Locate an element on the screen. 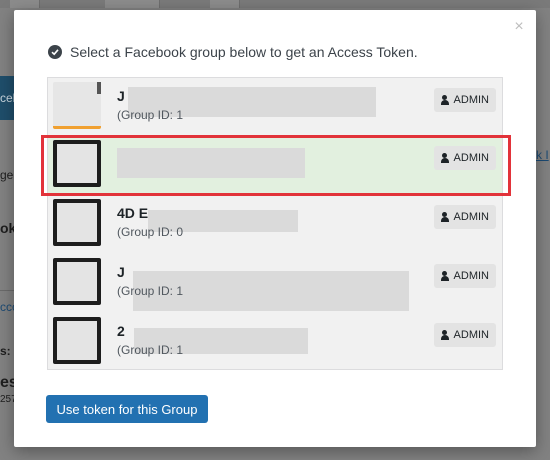 This screenshot has width=550, height=460. background-text: cco is located at coordinates (7, 307).